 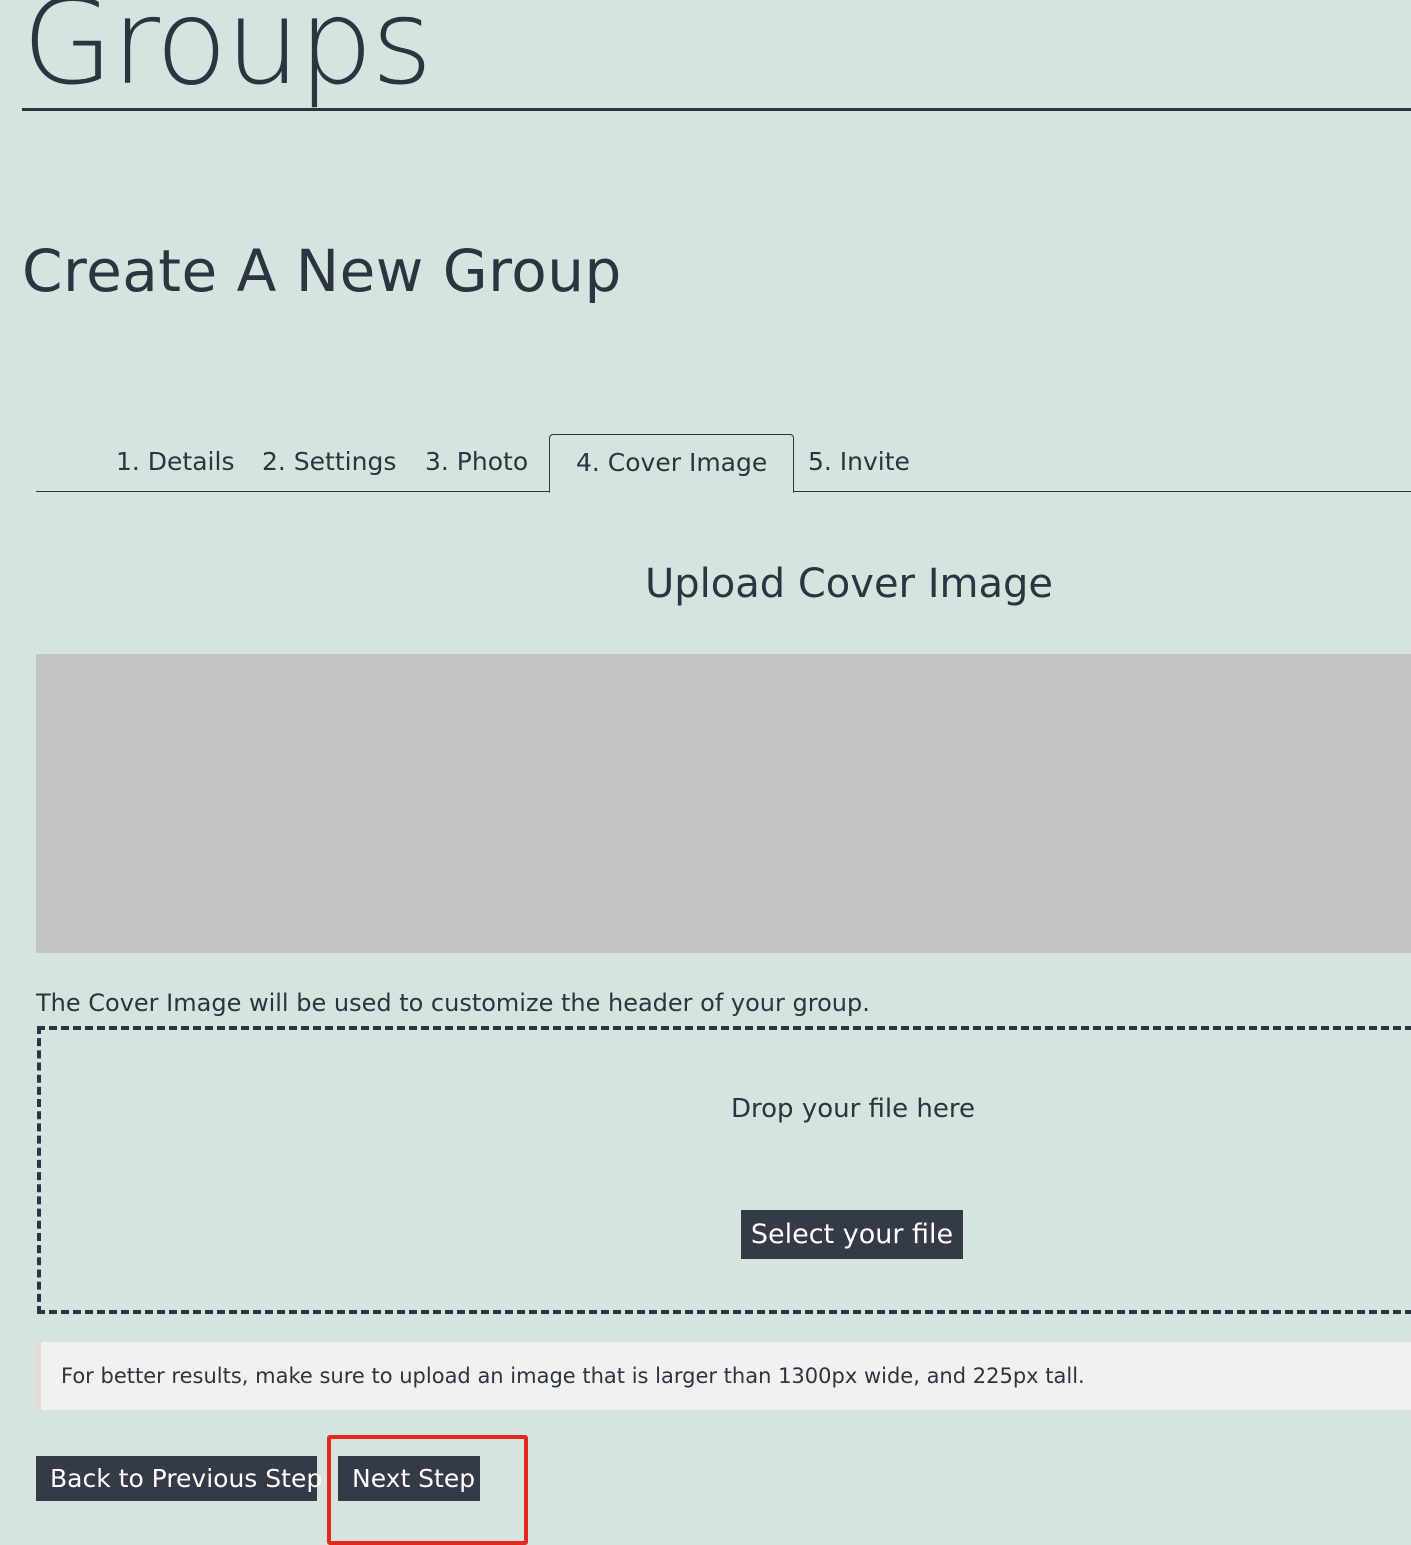 What do you see at coordinates (409, 1478) in the screenshot?
I see `next-step-button: Next Step` at bounding box center [409, 1478].